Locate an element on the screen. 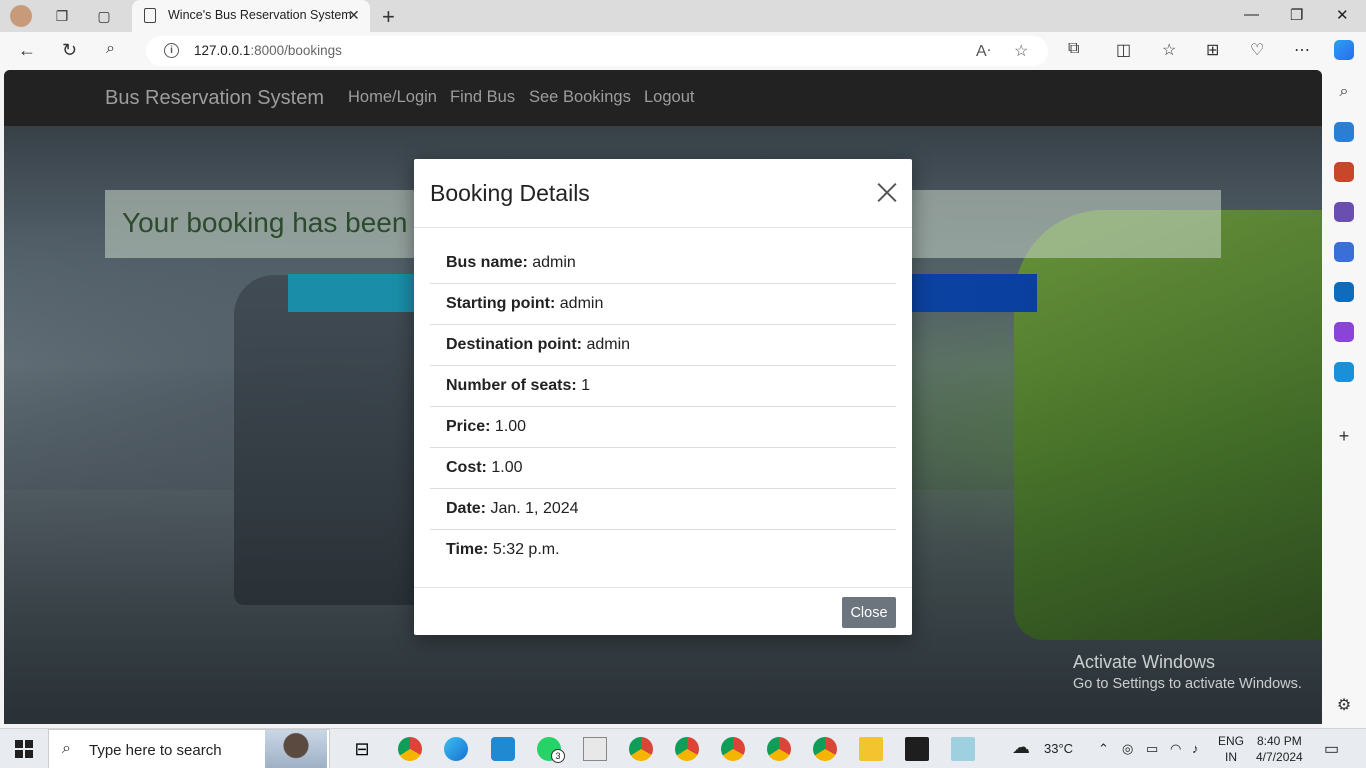 The height and width of the screenshot is (768, 1366). chrome-profile-6-icon is located at coordinates (825, 749).